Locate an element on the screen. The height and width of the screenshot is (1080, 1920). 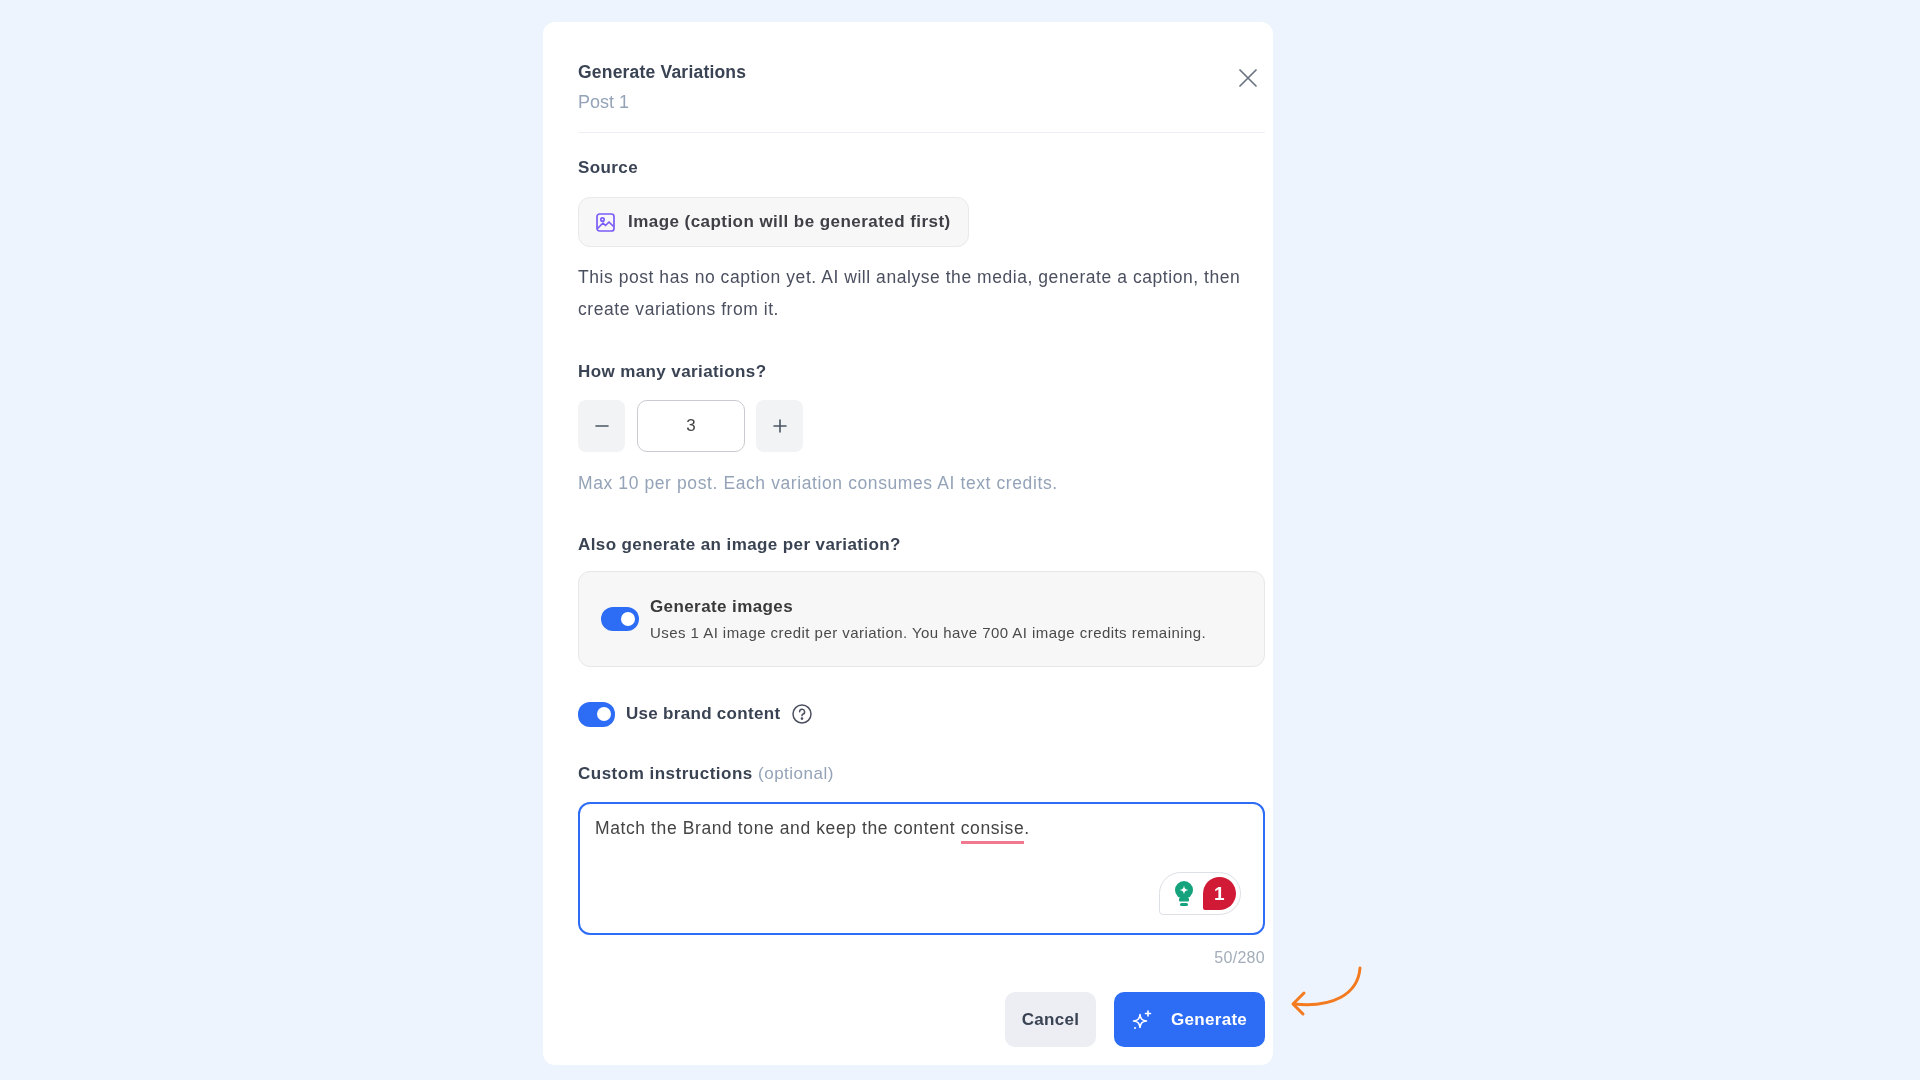
source-note: This post has no caption yet. AI will analyse the media, generate a caption, then create variations from it. is located at coordinates (910, 293).